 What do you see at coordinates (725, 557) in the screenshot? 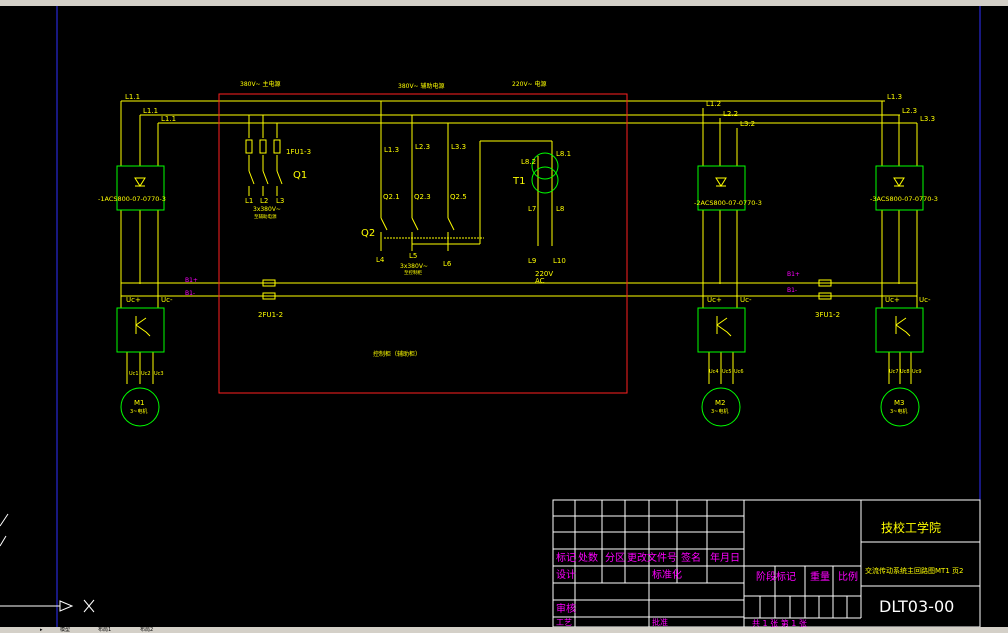
I see `title-row-label-6: 年月日` at bounding box center [725, 557].